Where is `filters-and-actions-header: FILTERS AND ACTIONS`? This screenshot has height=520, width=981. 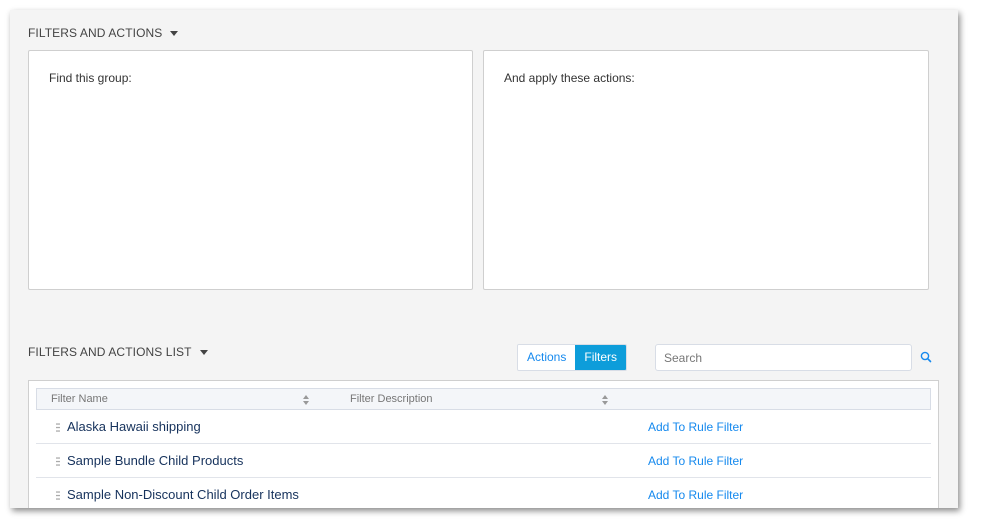 filters-and-actions-header: FILTERS AND ACTIONS is located at coordinates (103, 33).